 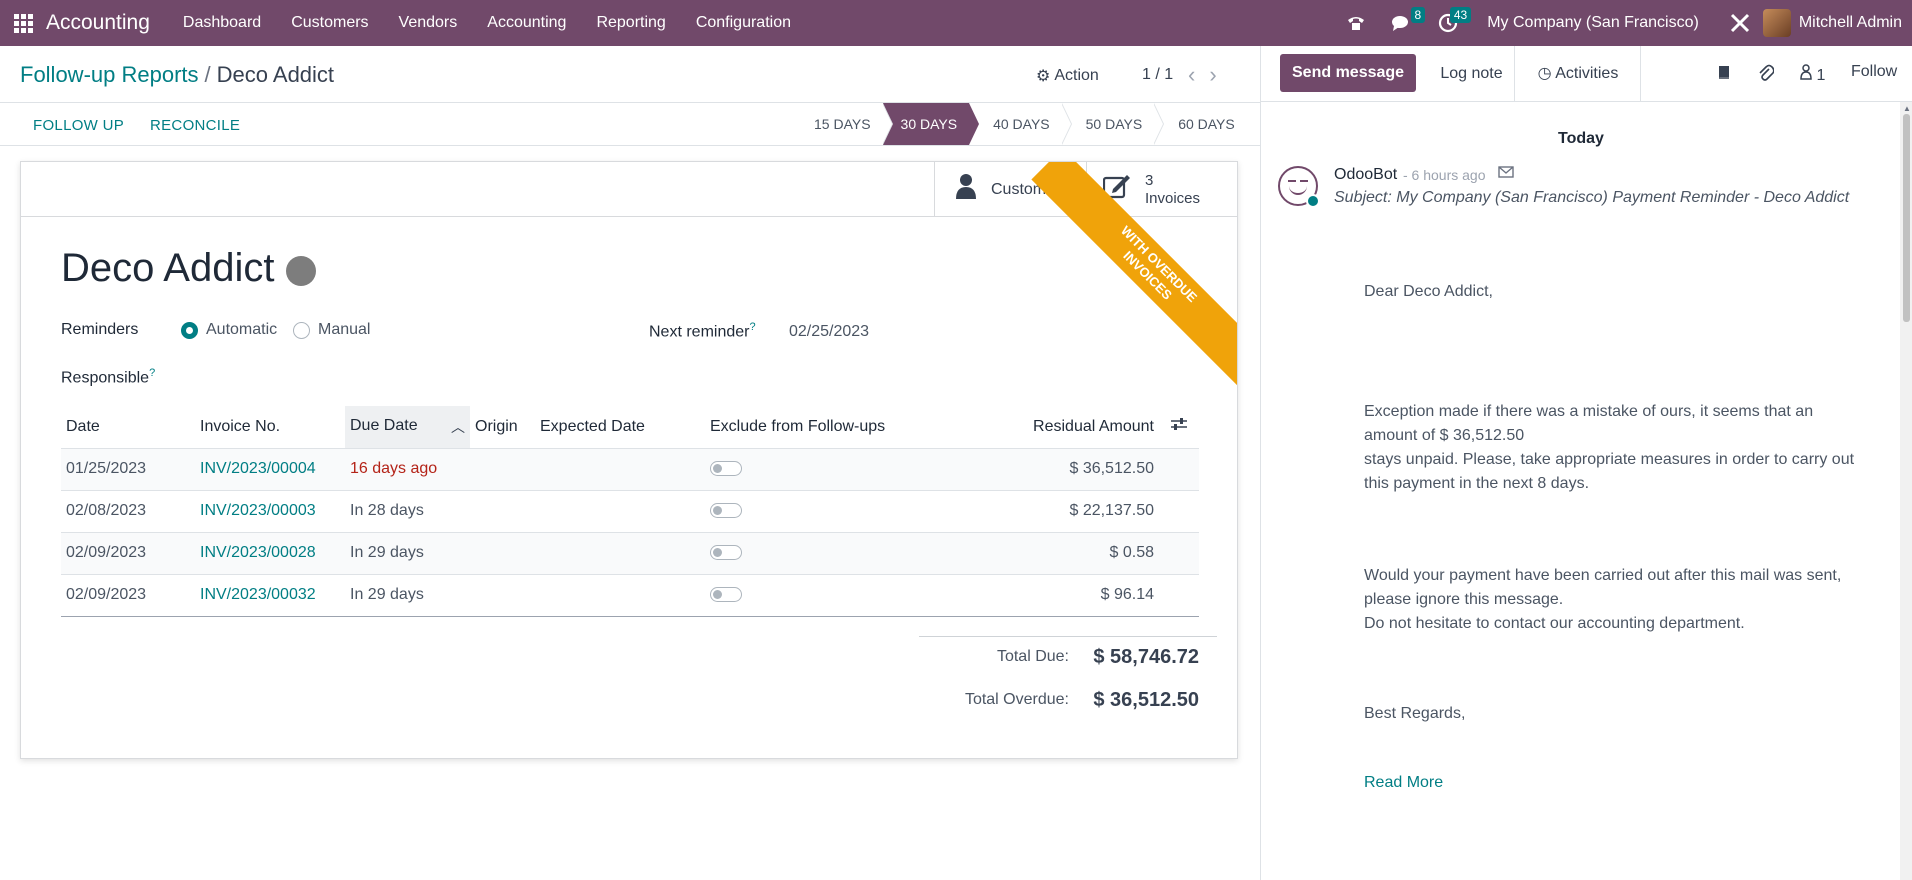 I want to click on stage-50-days: 50 DAYS, so click(x=1113, y=124).